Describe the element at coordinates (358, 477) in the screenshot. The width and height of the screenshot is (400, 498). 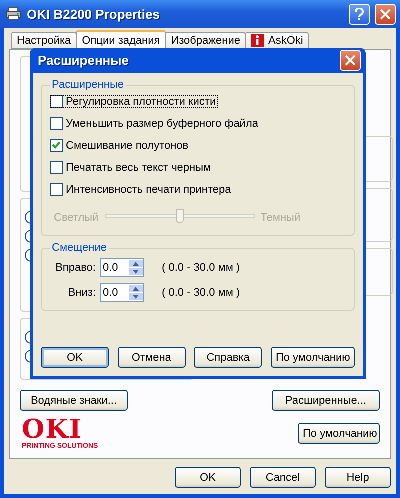
I see `dialog-button: Help` at that location.